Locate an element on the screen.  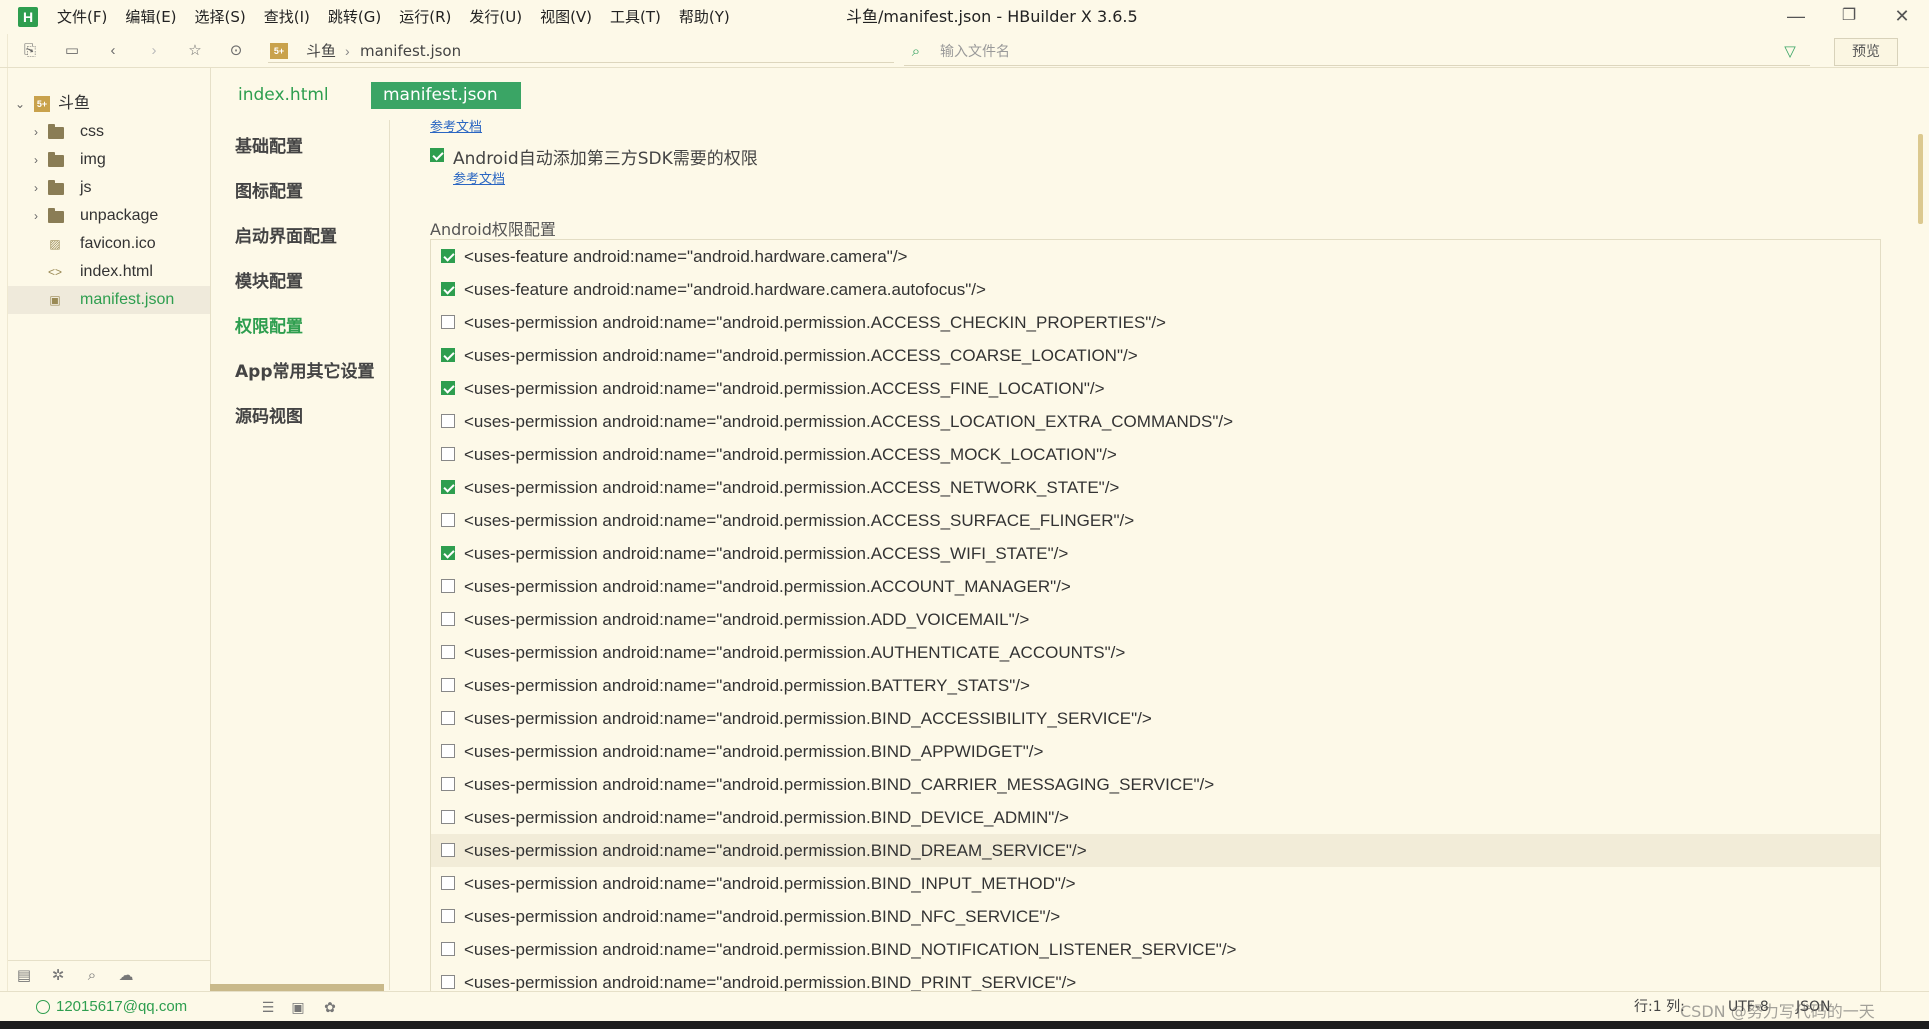
run-icon: ⊙ is located at coordinates (236, 51).